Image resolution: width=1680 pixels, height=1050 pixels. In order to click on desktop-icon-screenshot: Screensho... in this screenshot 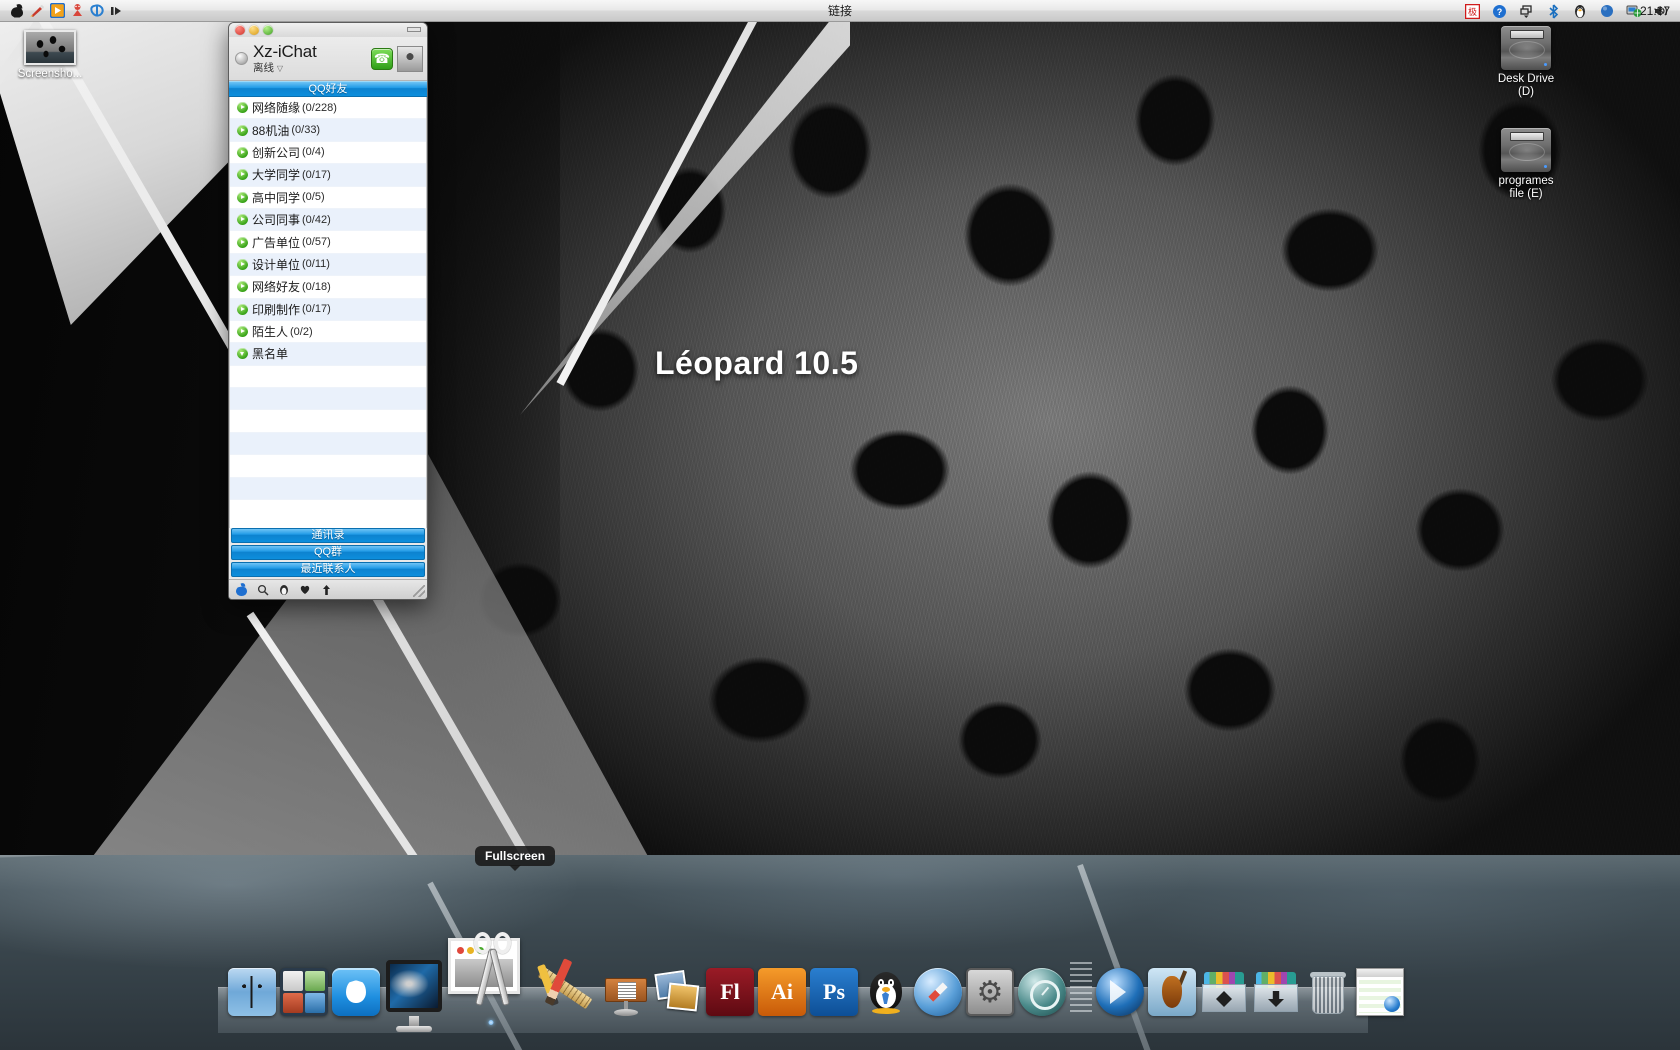, I will do `click(50, 55)`.